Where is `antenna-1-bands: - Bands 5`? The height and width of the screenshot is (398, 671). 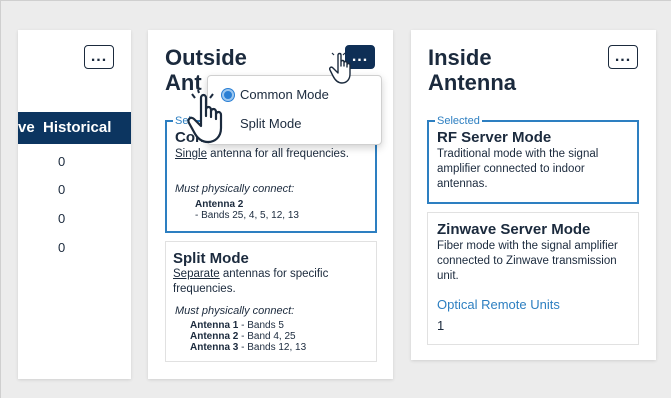 antenna-1-bands: - Bands 5 is located at coordinates (262, 325).